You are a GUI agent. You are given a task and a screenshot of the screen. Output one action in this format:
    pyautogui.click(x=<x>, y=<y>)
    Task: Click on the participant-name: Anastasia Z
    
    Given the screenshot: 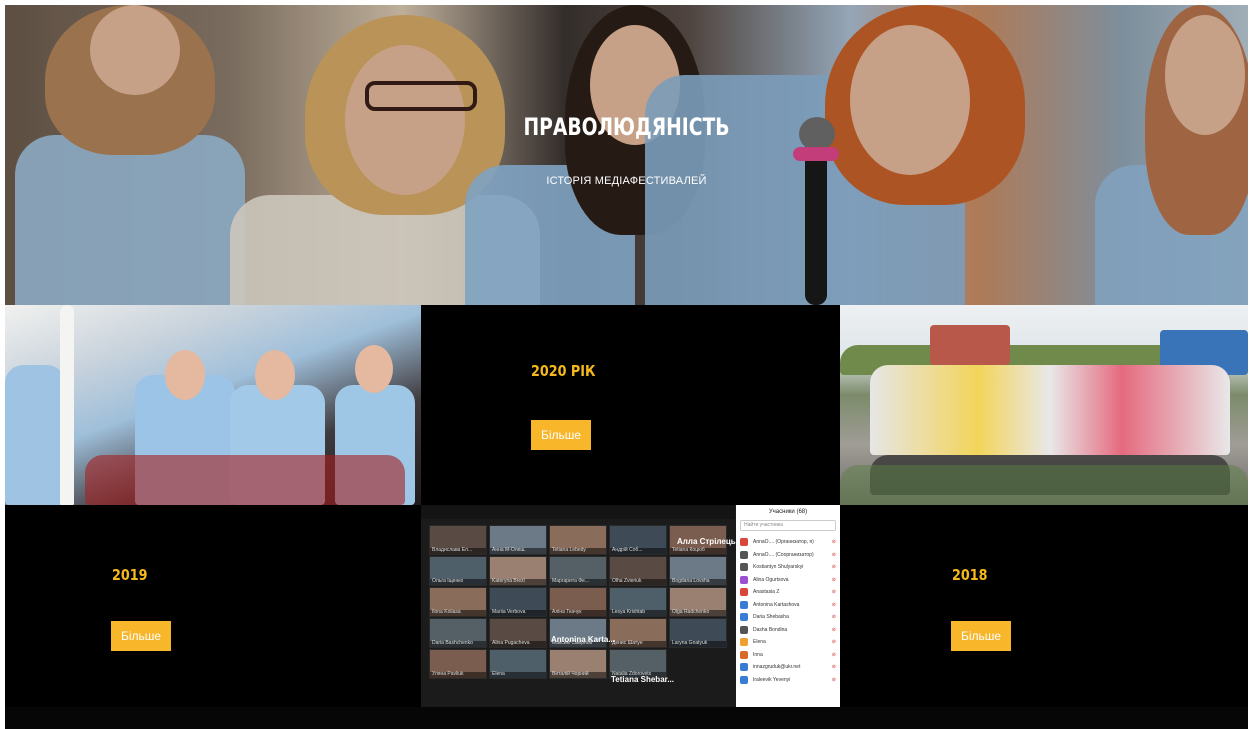 What is the action you would take?
    pyautogui.click(x=766, y=592)
    